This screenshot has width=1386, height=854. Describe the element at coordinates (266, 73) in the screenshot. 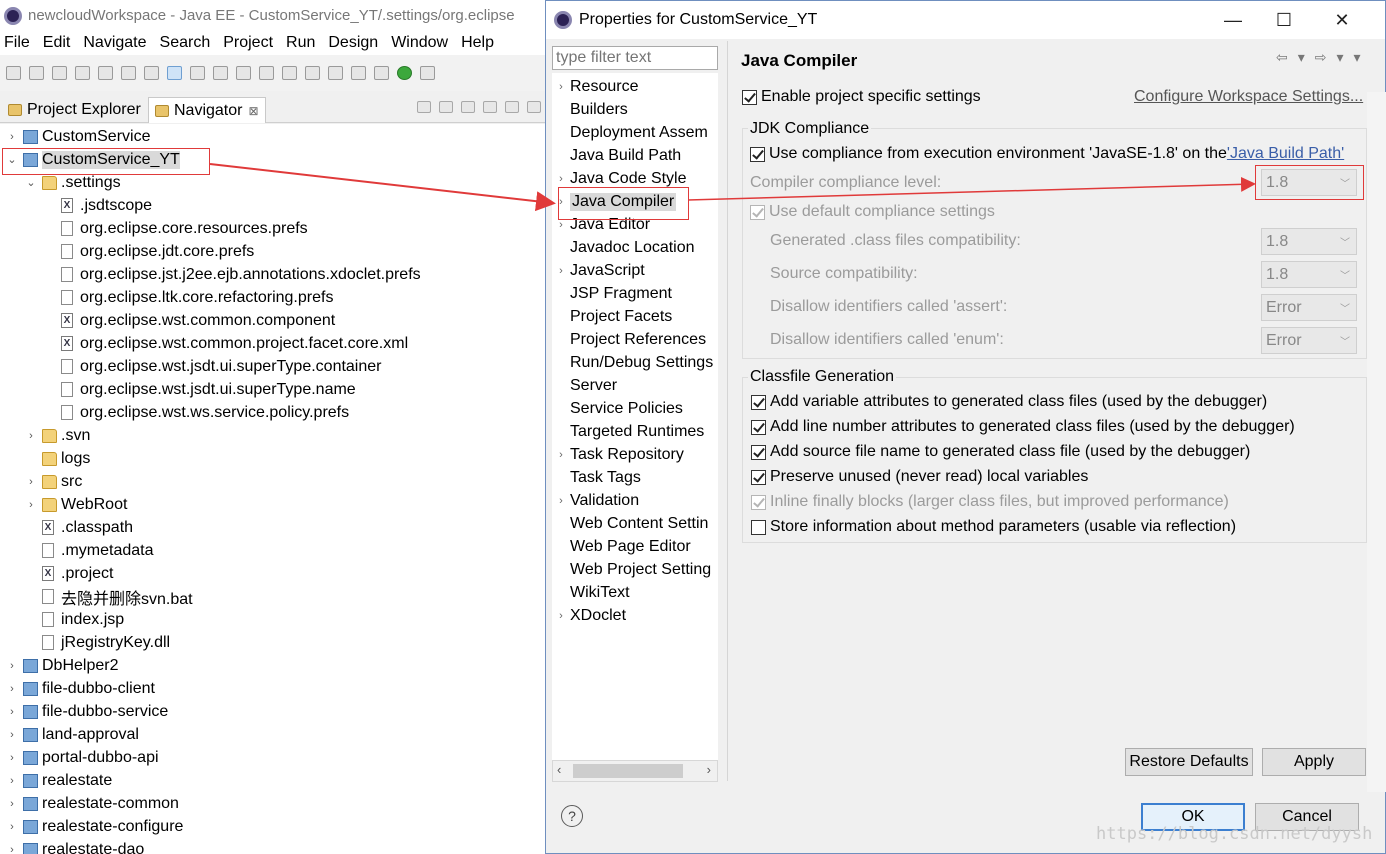

I see `disconnect-icon` at that location.